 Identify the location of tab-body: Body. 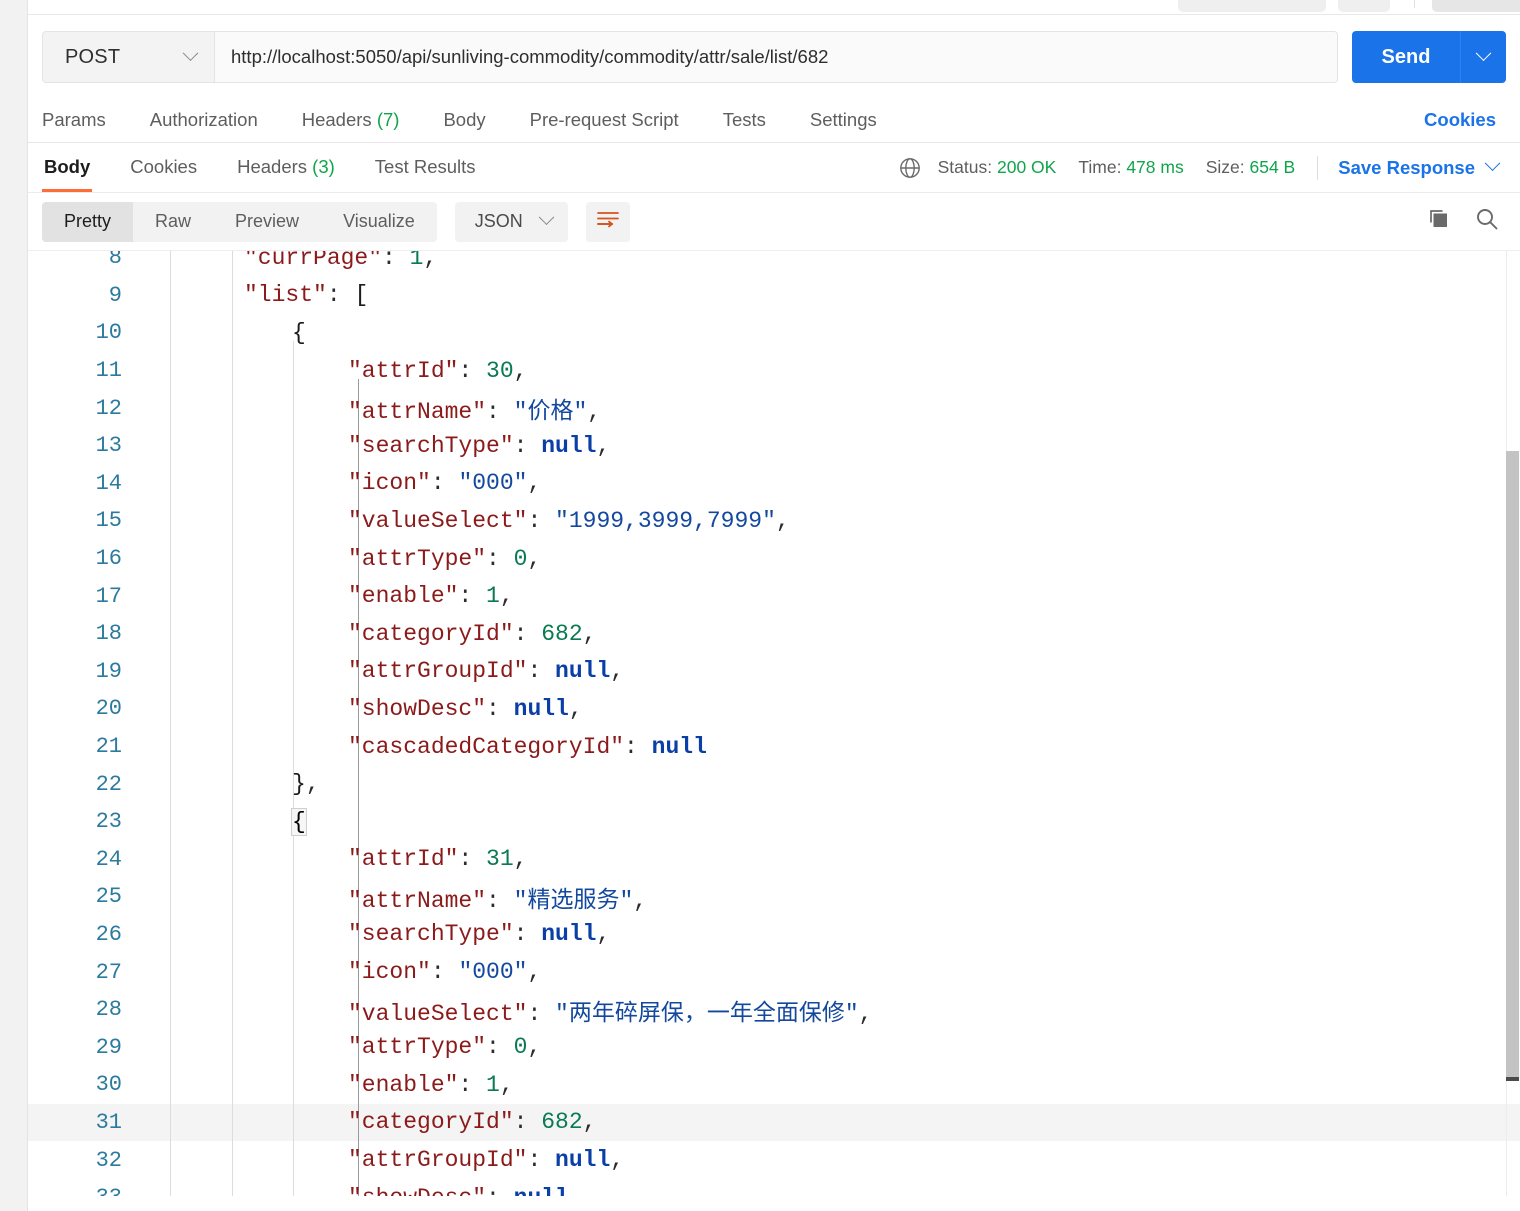
(464, 120).